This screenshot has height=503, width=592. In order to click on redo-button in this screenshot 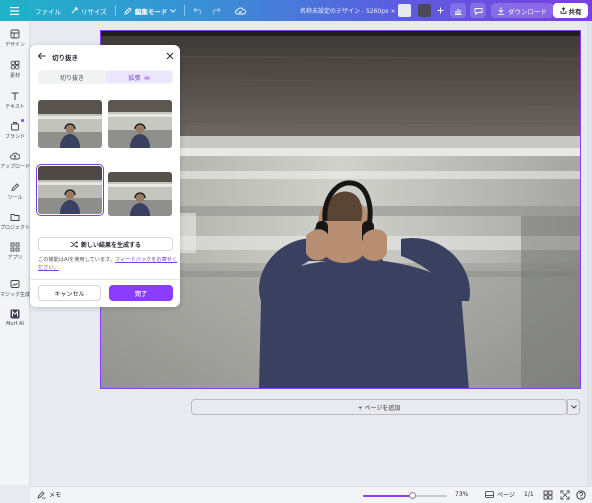, I will do `click(216, 10)`.